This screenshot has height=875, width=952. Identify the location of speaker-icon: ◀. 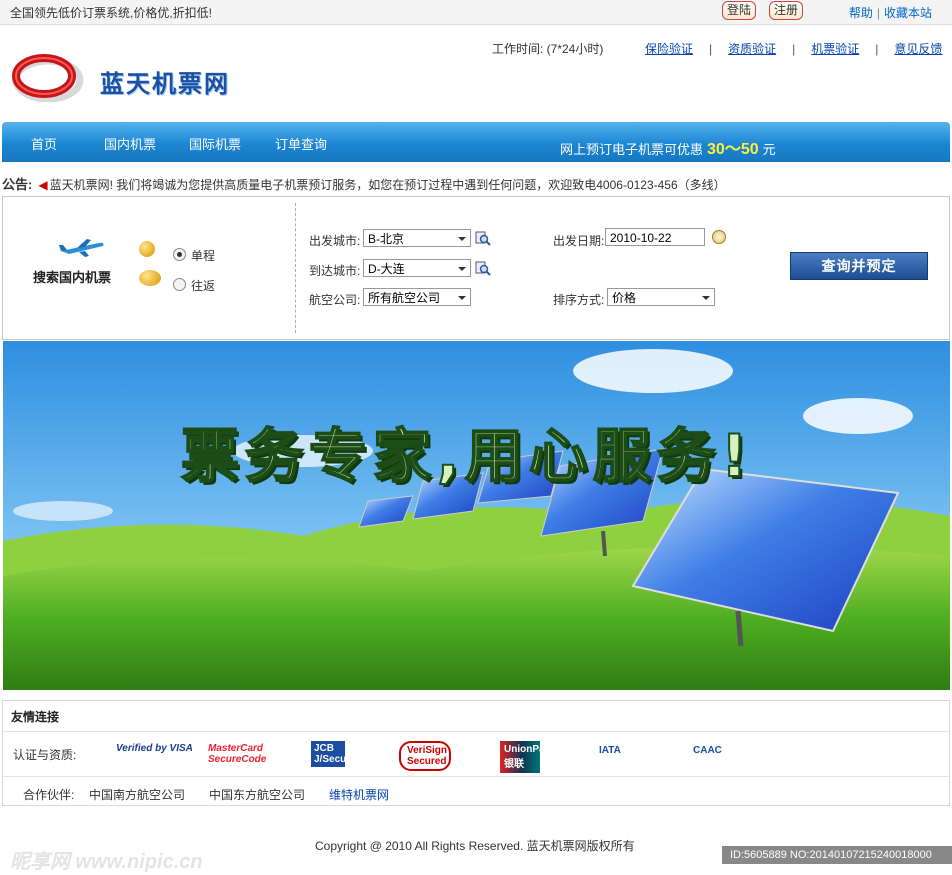
(43, 185).